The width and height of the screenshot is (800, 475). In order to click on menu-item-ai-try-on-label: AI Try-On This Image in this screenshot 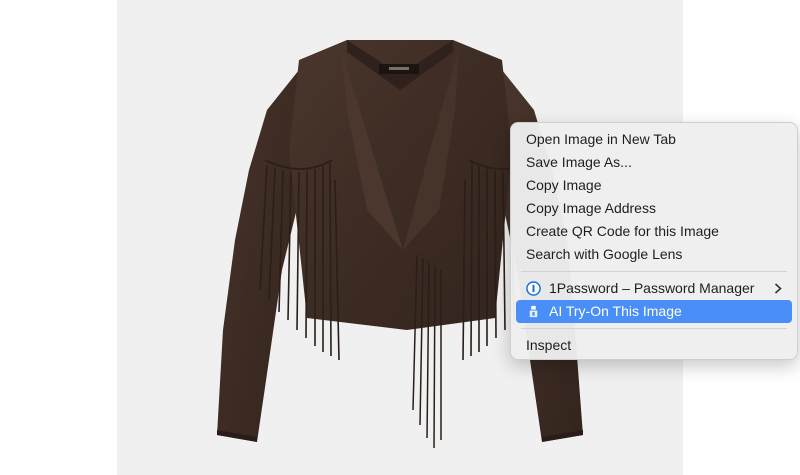, I will do `click(615, 311)`.